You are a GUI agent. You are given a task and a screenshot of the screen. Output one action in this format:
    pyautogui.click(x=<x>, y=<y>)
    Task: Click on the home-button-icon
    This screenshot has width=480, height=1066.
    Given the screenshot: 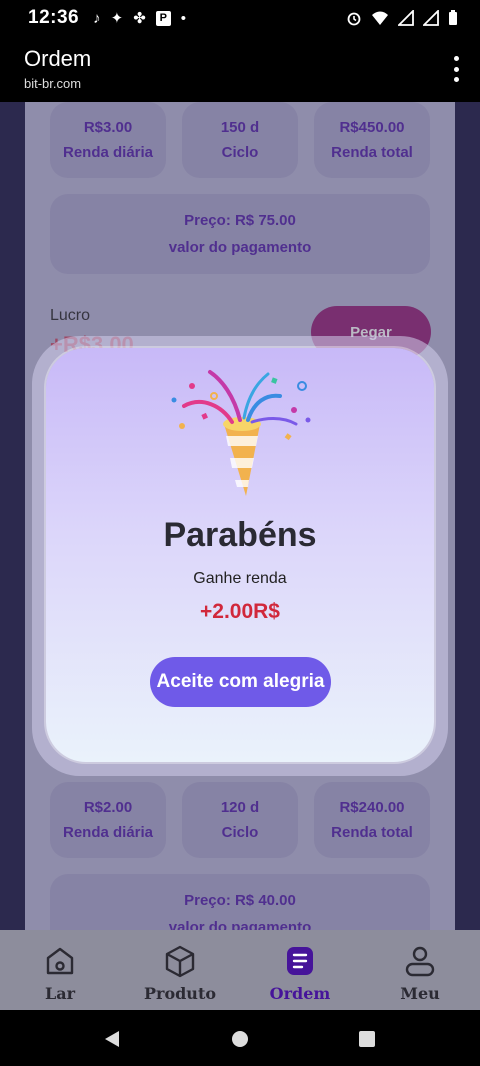 What is the action you would take?
    pyautogui.click(x=240, y=1039)
    